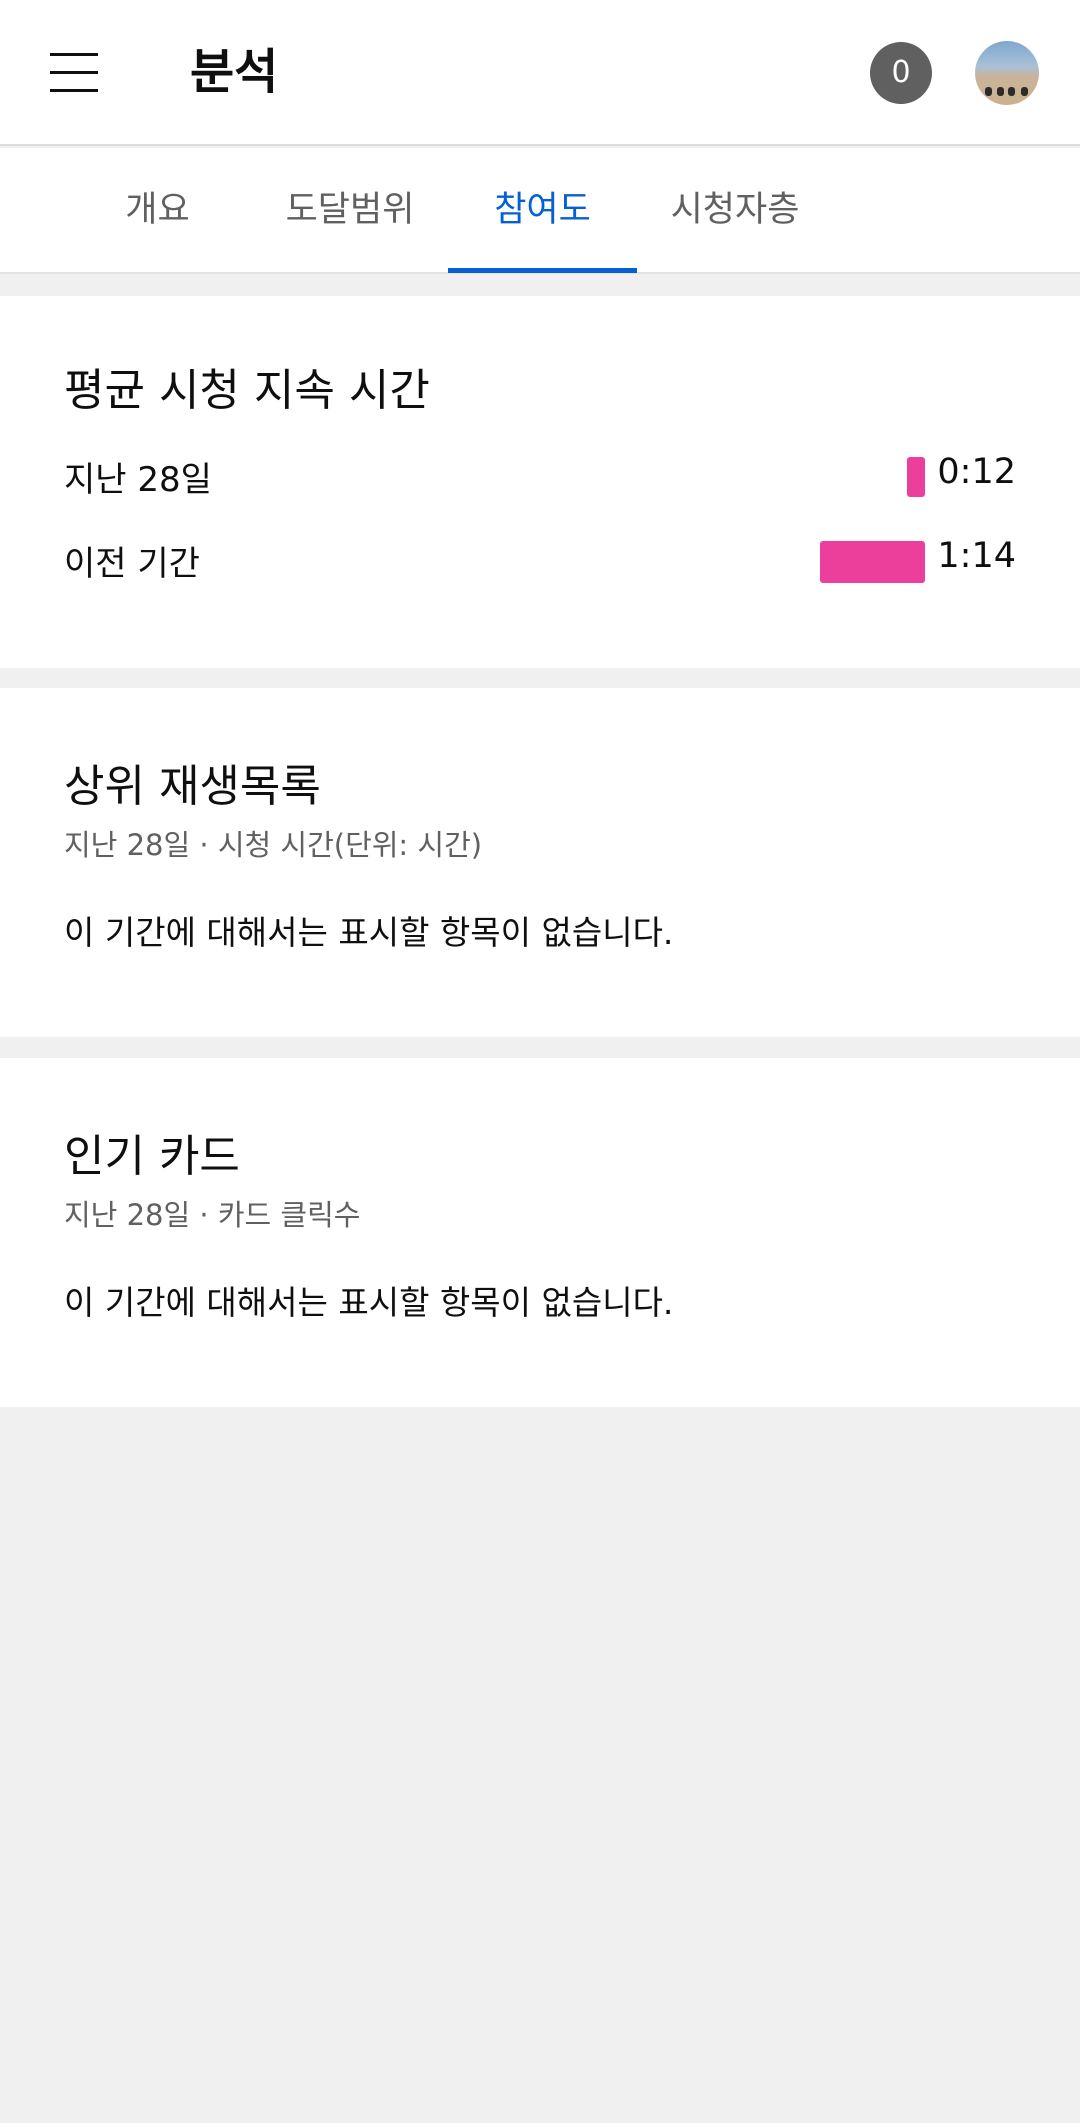 The height and width of the screenshot is (2123, 1080). What do you see at coordinates (152, 1156) in the screenshot?
I see `card-title: 인기 카드` at bounding box center [152, 1156].